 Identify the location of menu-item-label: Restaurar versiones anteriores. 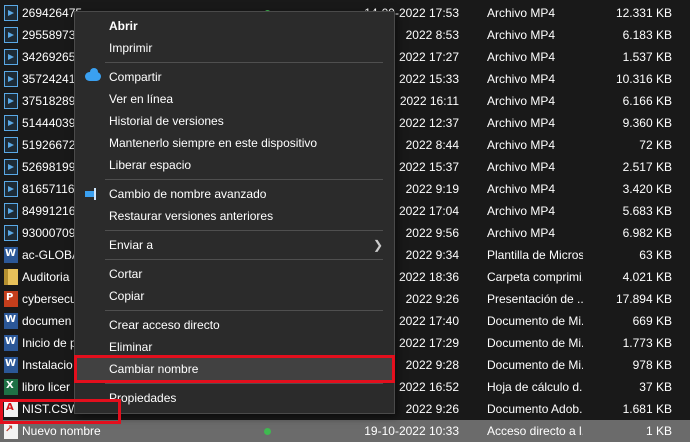
(191, 216).